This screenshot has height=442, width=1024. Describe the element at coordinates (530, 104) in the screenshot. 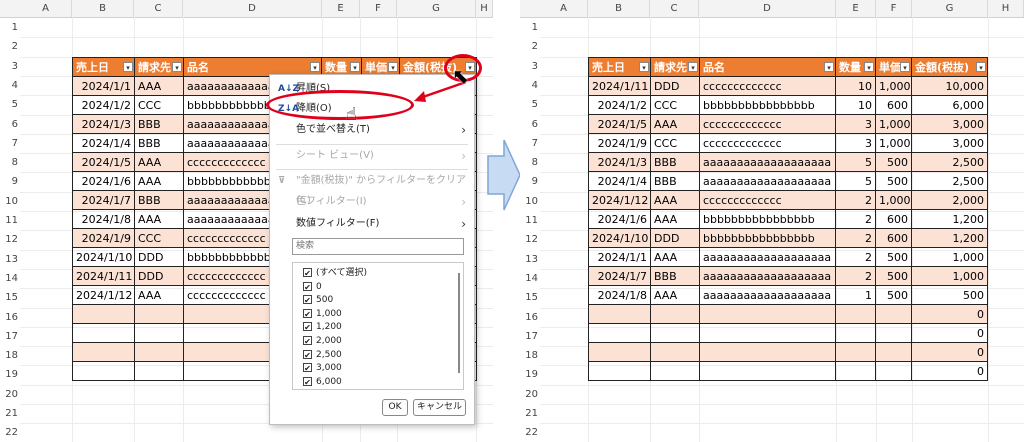

I see `row-header: 5` at that location.